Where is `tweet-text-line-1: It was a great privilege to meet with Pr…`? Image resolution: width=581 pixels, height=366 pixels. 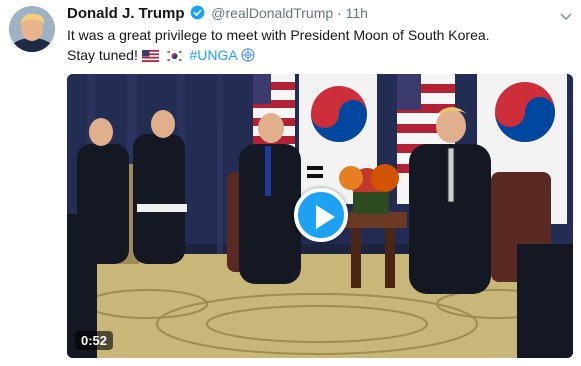 tweet-text-line-1: It was a great privilege to meet with Pr… is located at coordinates (278, 35).